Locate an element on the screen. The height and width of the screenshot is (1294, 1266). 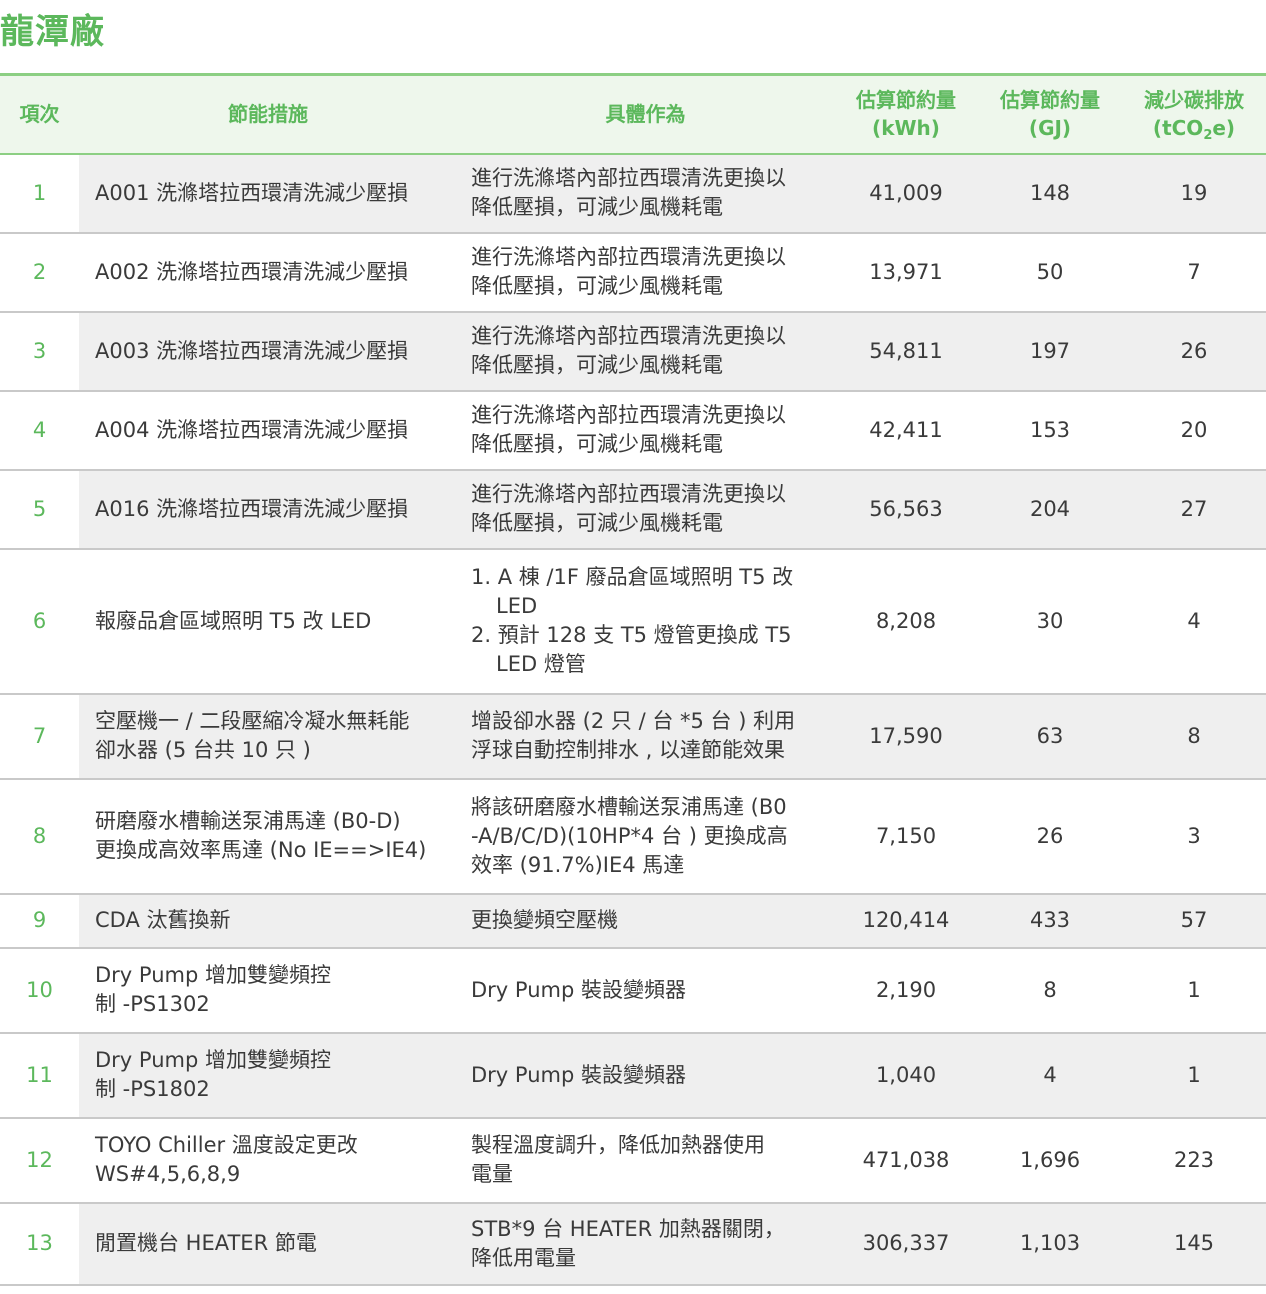
measure-cell: TOYO Chiller 溫度設定更改 WS#4,5,6,8,9 is located at coordinates (268, 1160).